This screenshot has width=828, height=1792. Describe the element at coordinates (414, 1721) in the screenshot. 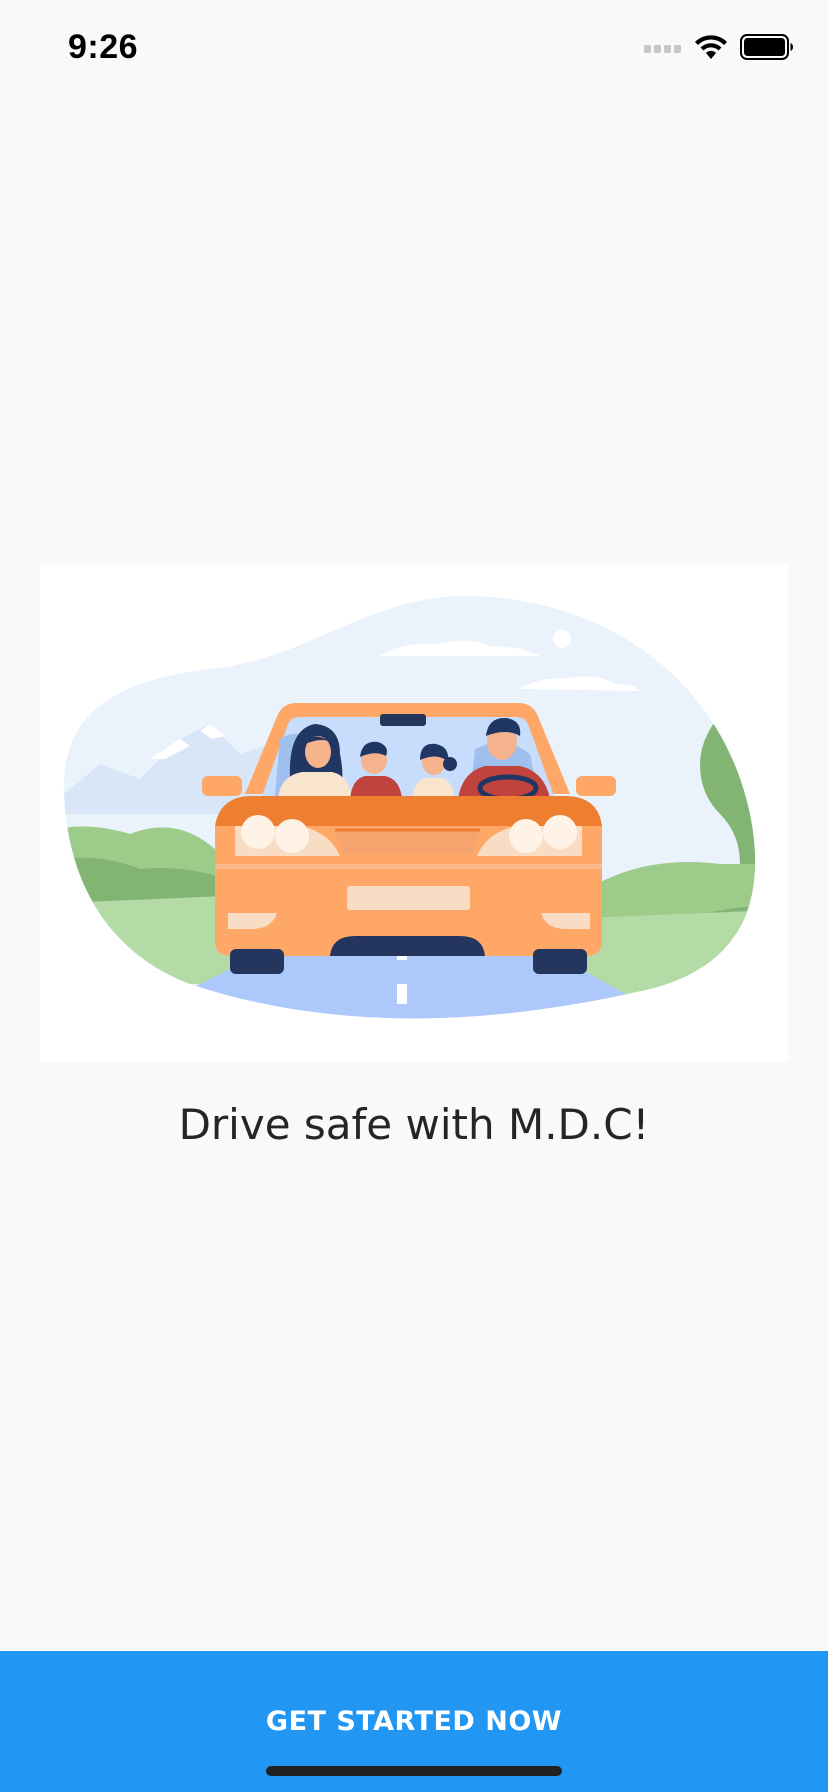

I see `get-started-label: GET STARTED NOW` at that location.